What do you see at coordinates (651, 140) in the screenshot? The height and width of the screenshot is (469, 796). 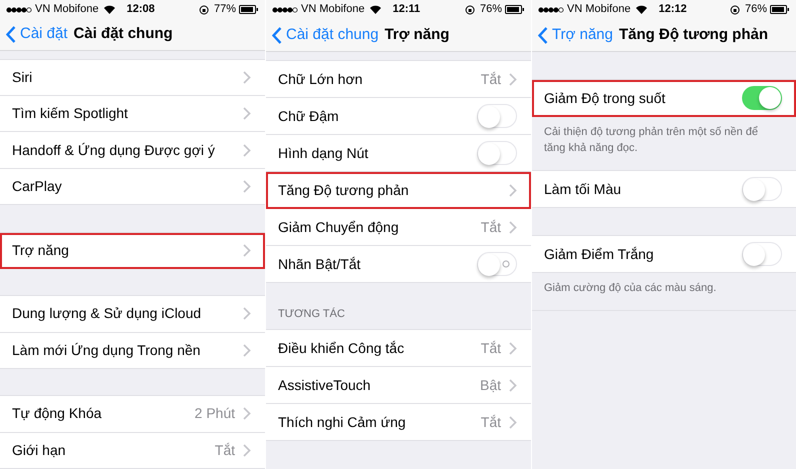 I see `footnote: Cải thiện độ tương phản trên một số nền để tăng khả năng đọc.` at bounding box center [651, 140].